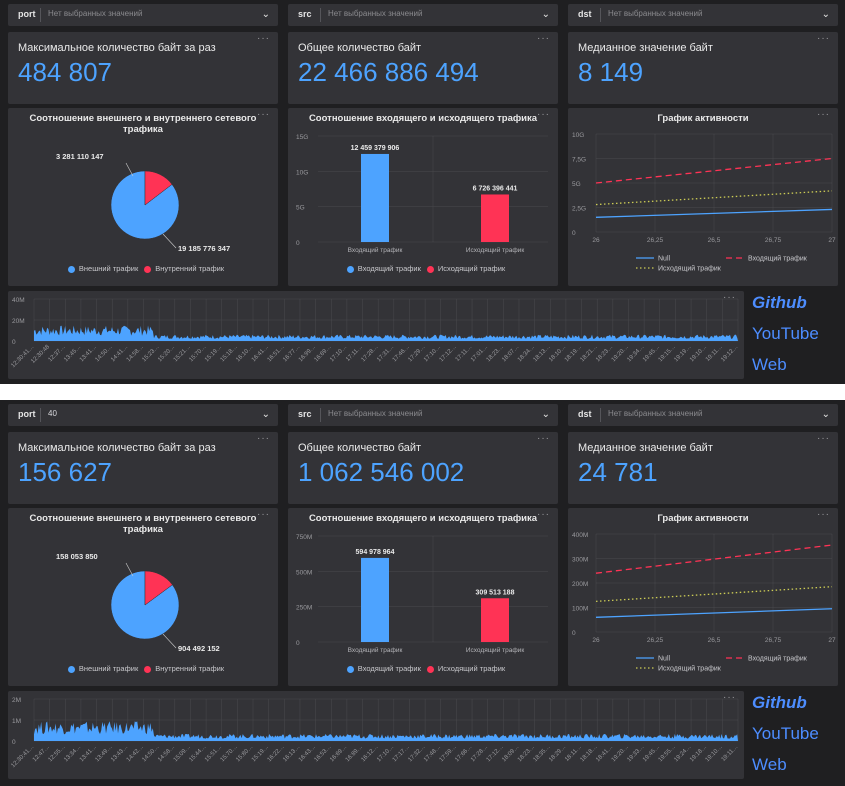 Image resolution: width=845 pixels, height=786 pixels. What do you see at coordinates (579, 209) in the screenshot?
I see `y-tick-label: 2,5G` at bounding box center [579, 209].